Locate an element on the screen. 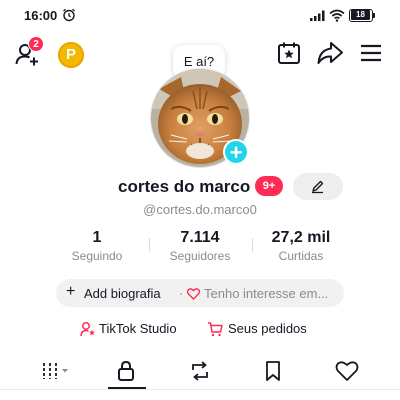 The height and width of the screenshot is (400, 400). heart-icon is located at coordinates (347, 371).